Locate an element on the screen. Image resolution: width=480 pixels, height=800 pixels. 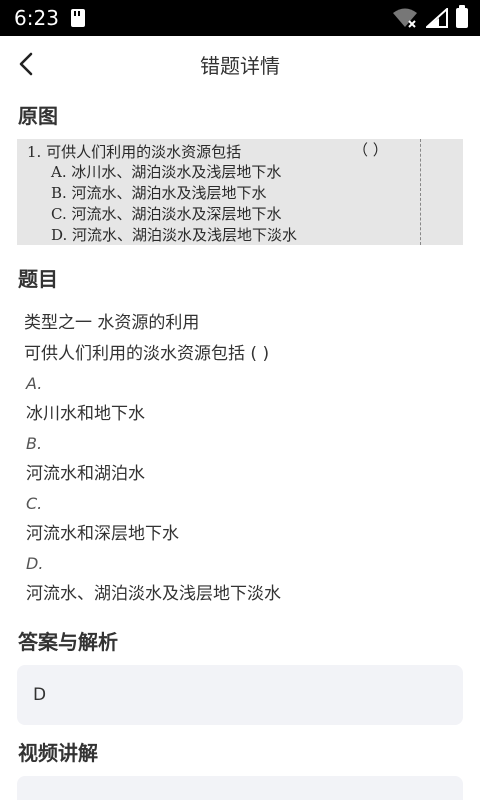
question-type: 类型之一 水资源的利用 is located at coordinates (112, 323).